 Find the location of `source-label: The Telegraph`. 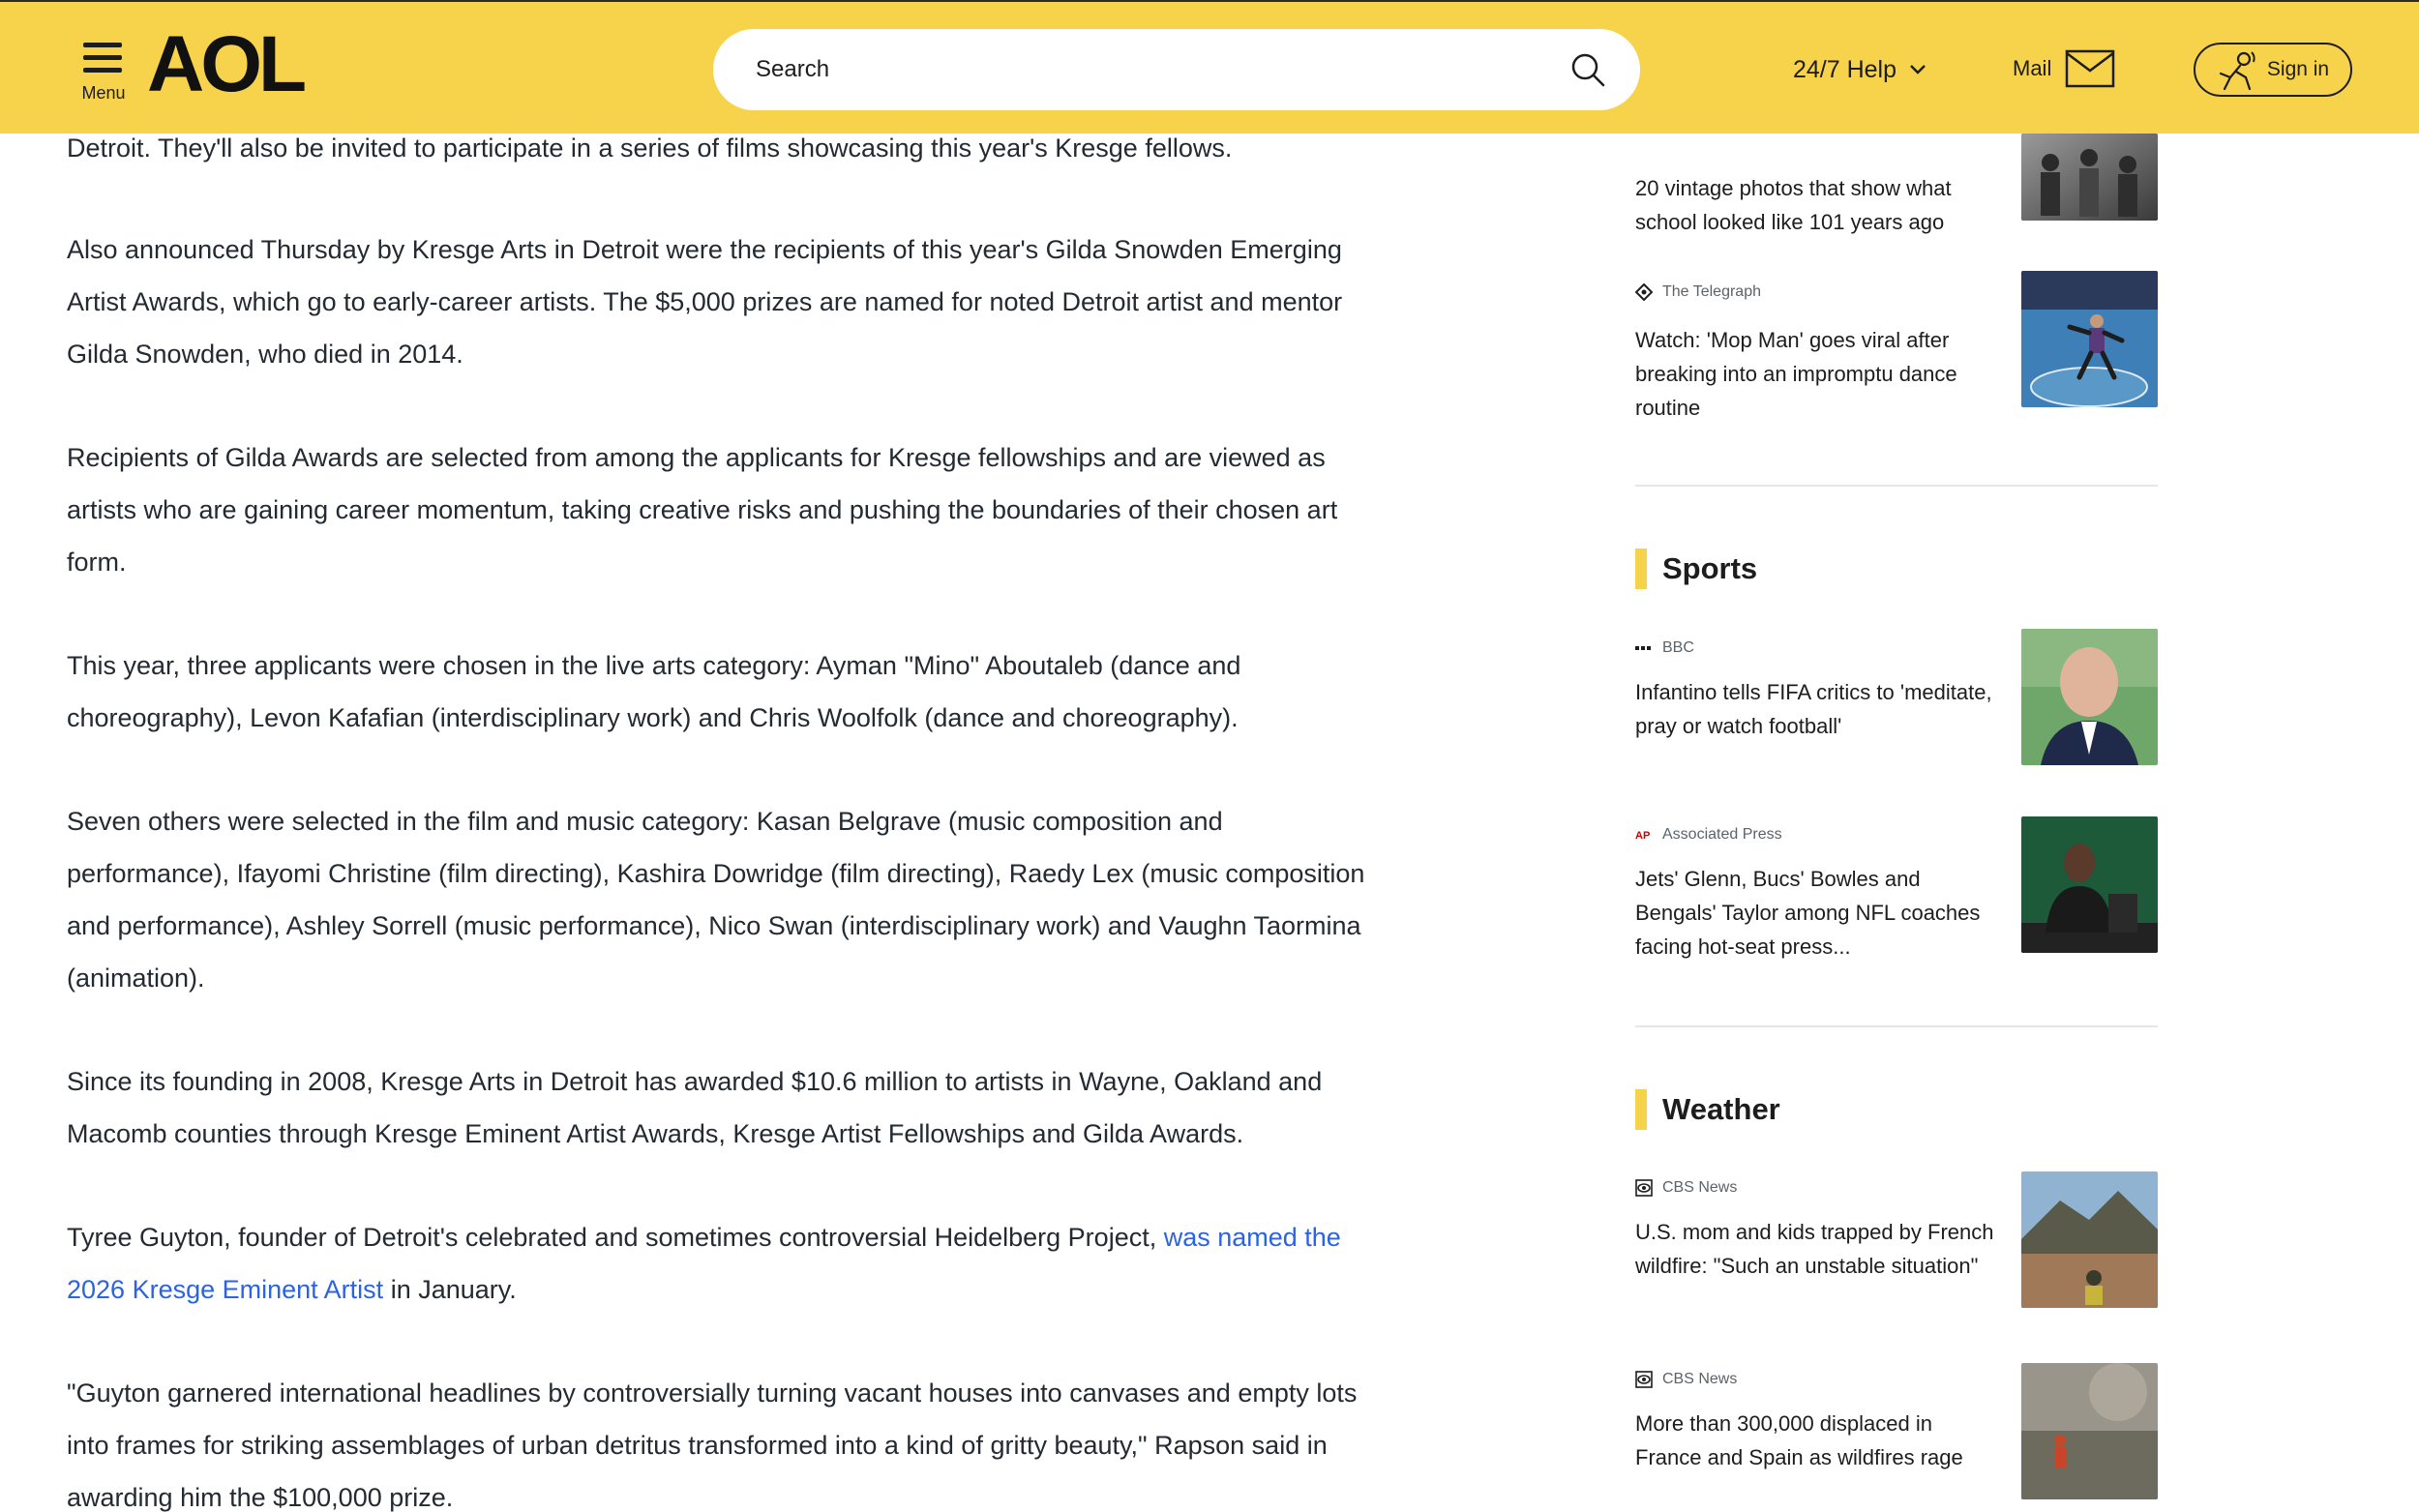

source-label: The Telegraph is located at coordinates (1711, 292).